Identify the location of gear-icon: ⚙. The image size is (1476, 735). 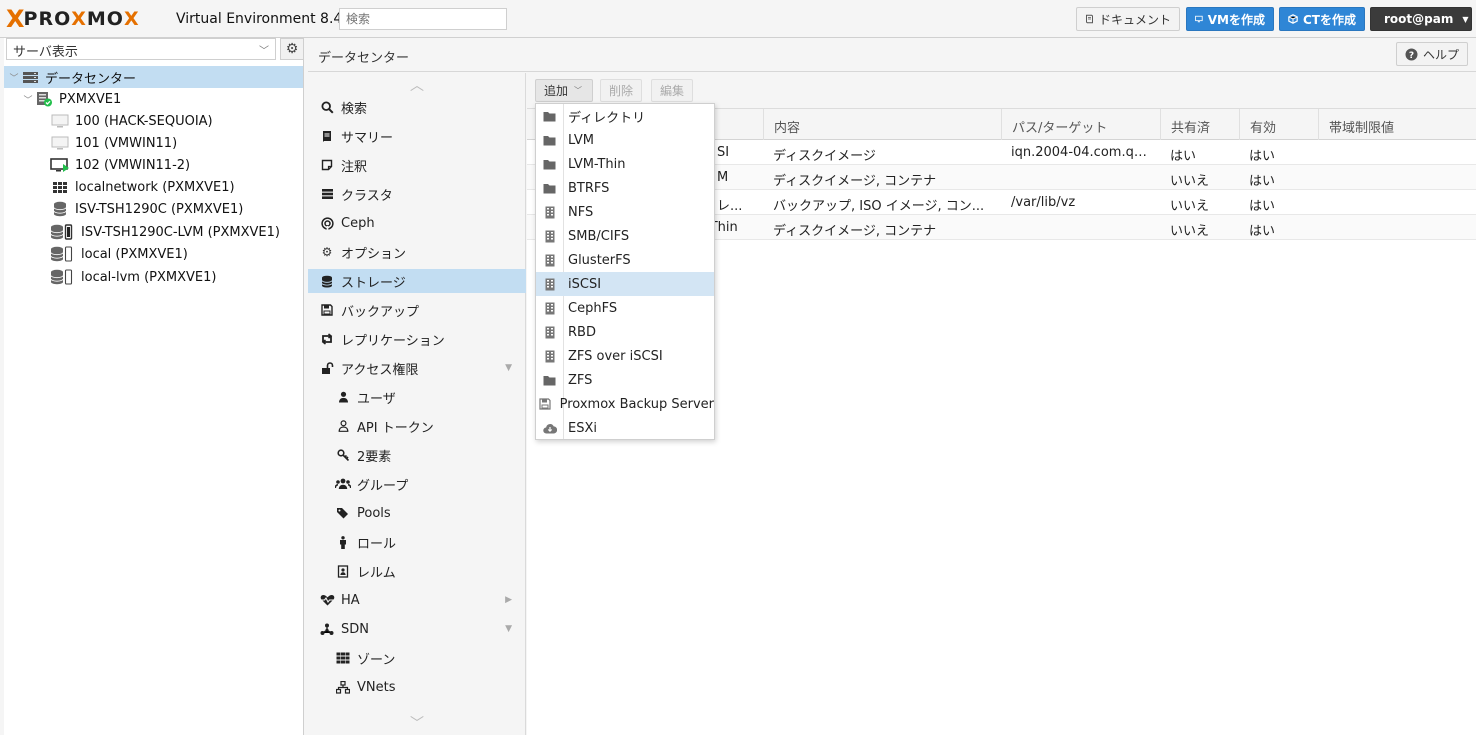
(292, 49).